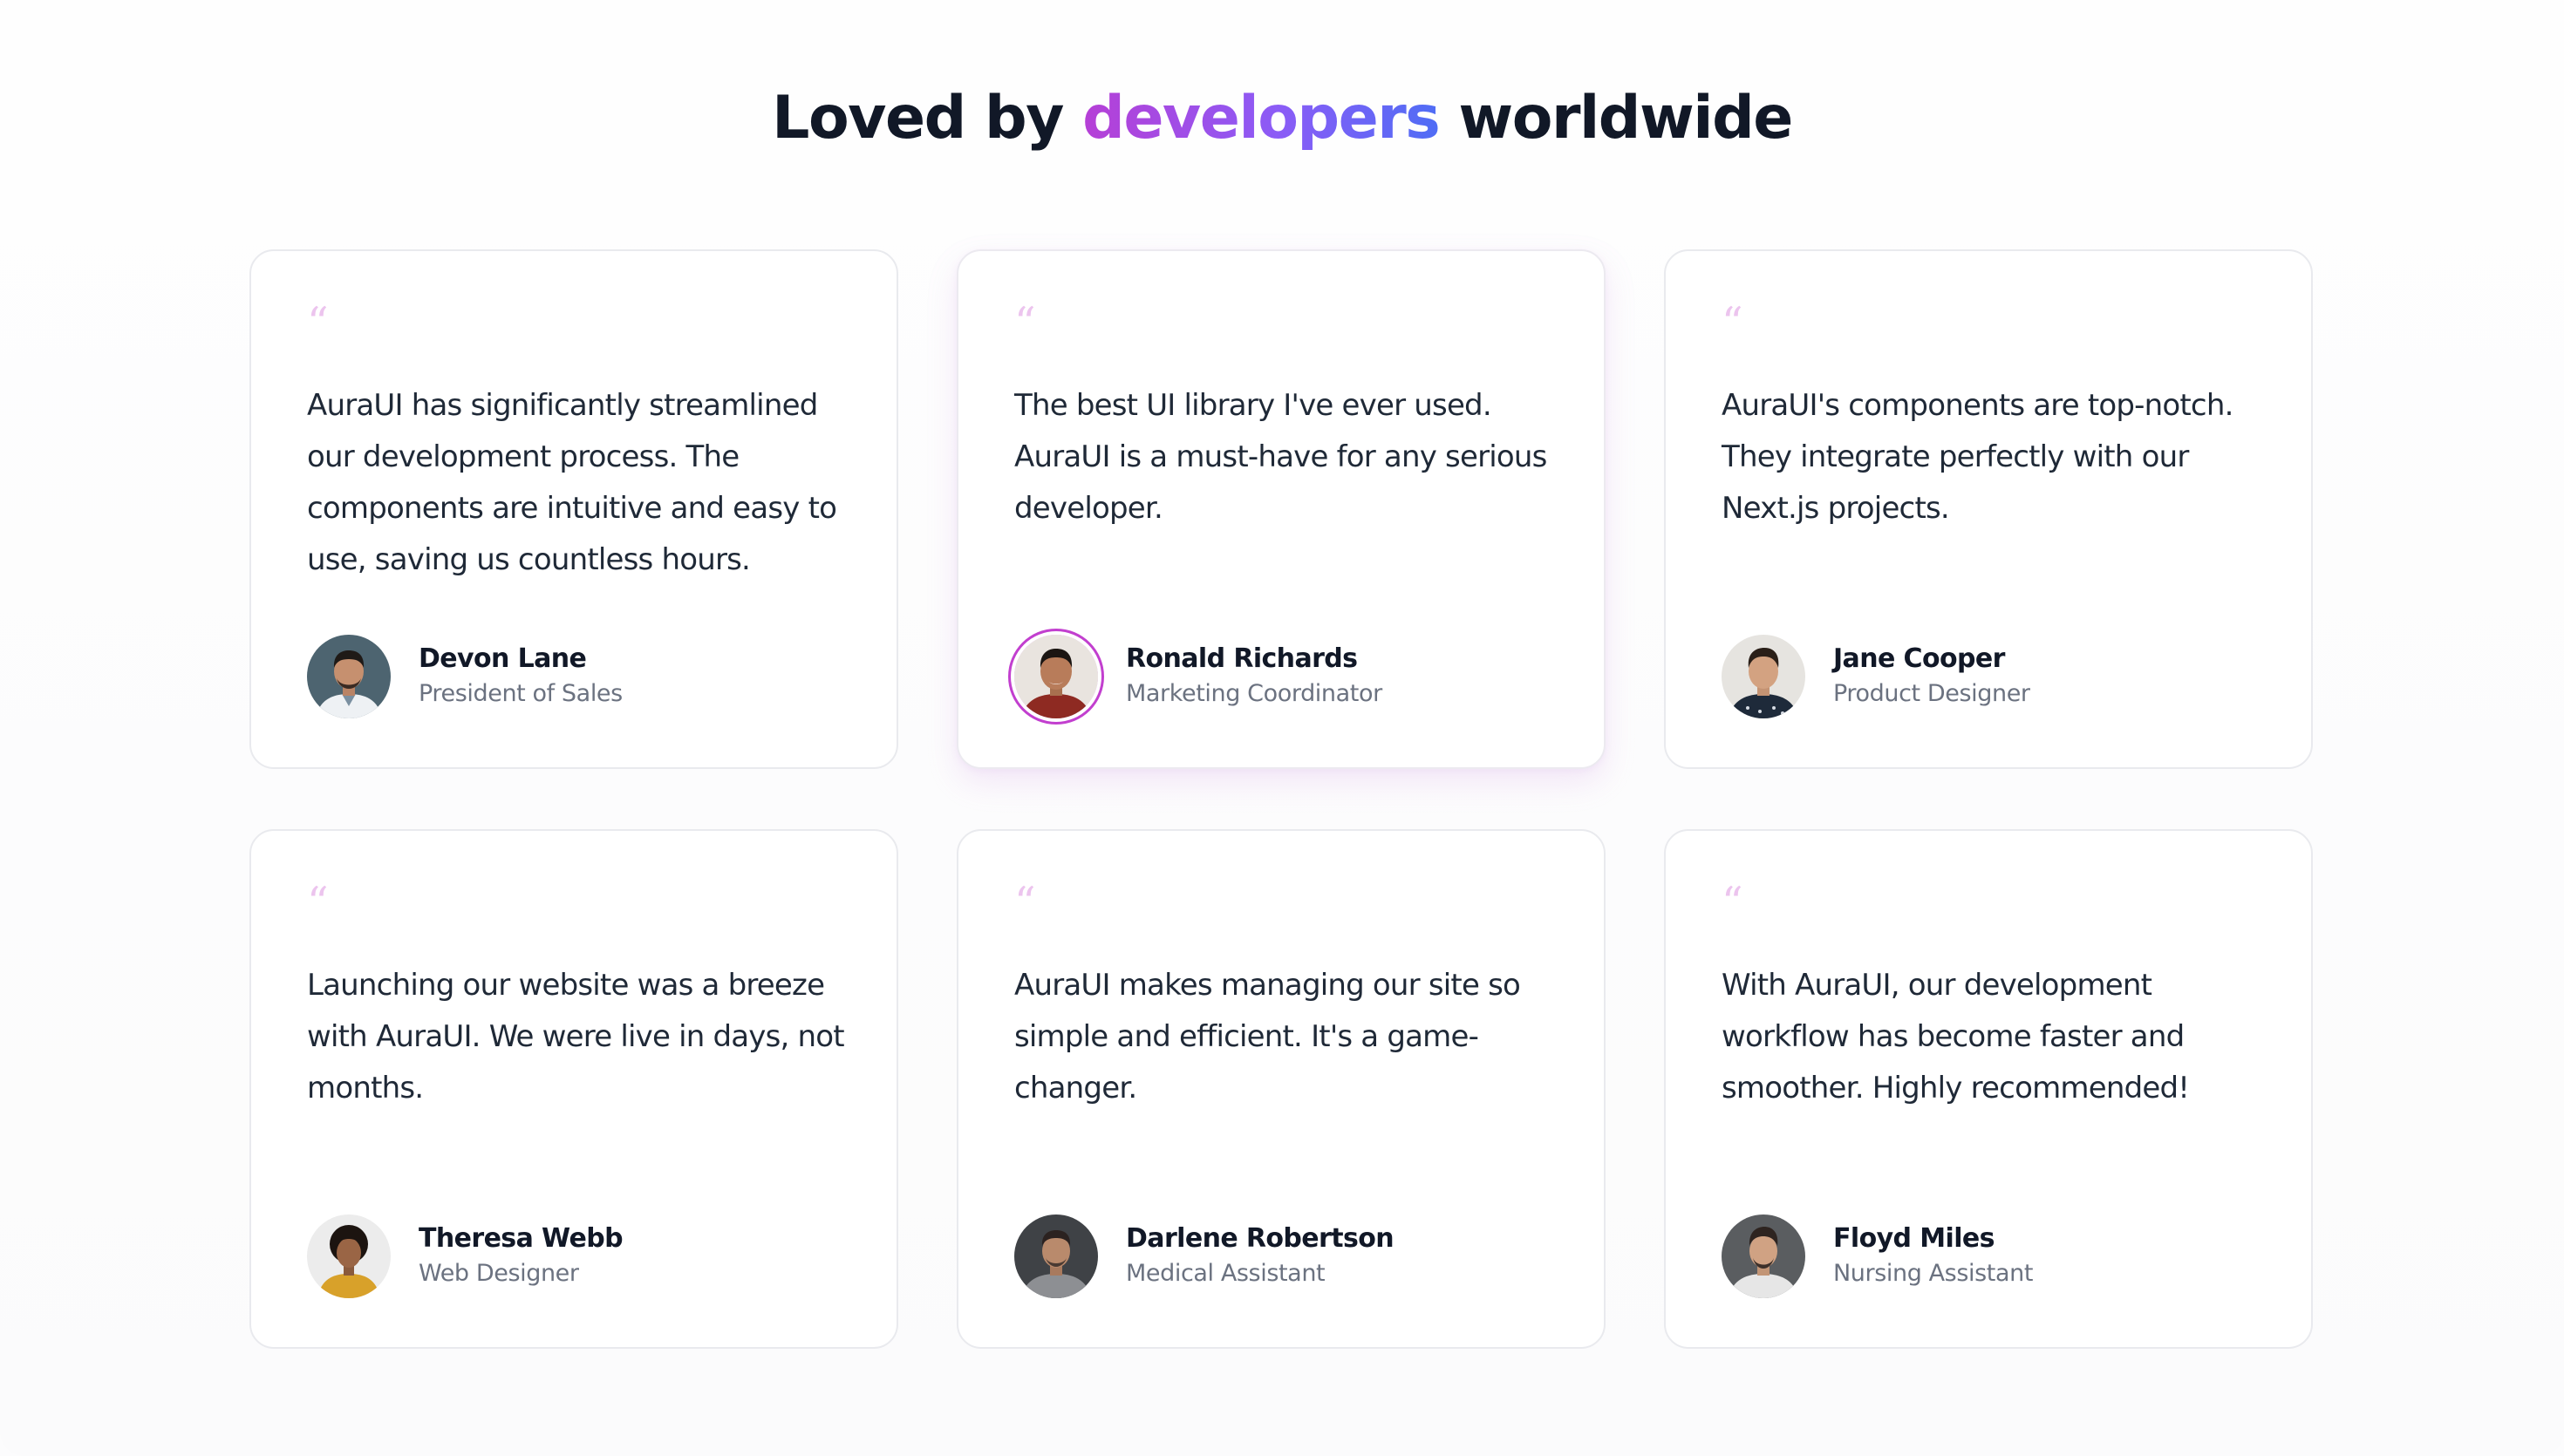 The image size is (2564, 1456). Describe the element at coordinates (1914, 1238) in the screenshot. I see `author-name: Floyd Miles` at that location.